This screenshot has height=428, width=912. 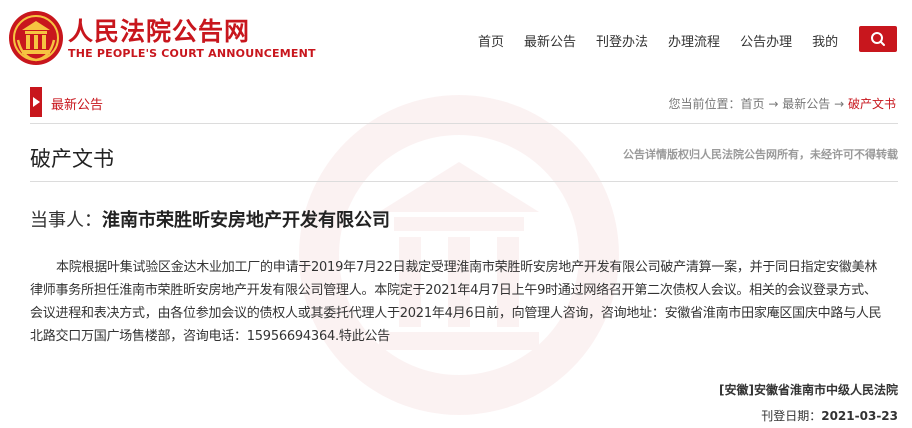 I want to click on publish-date-label: 刊登日期：, so click(x=791, y=416).